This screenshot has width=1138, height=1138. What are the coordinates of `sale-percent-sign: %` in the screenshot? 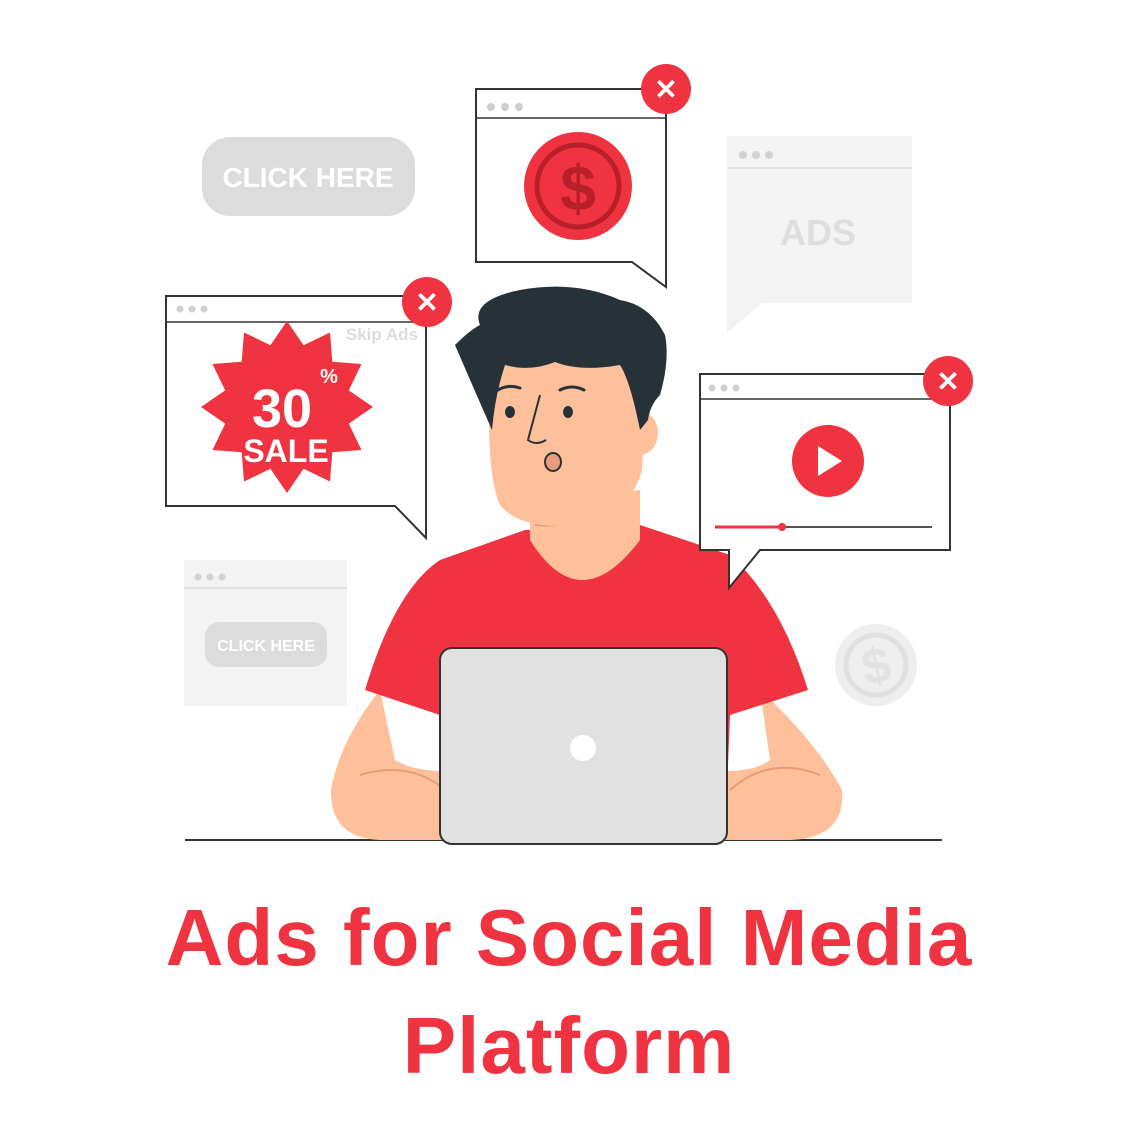 It's located at (329, 377).